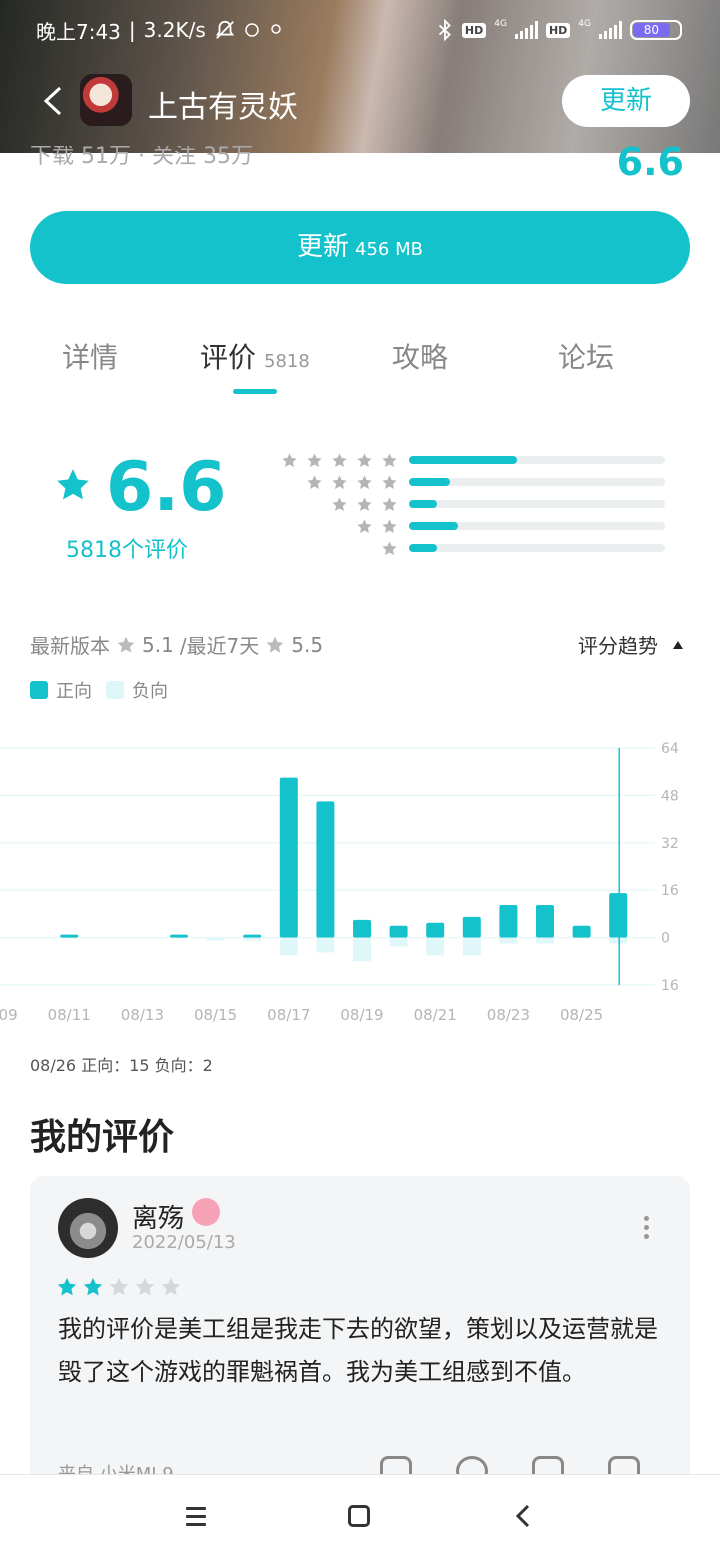 The width and height of the screenshot is (720, 1560). Describe the element at coordinates (584, 24) in the screenshot. I see `net-type: 4G` at that location.